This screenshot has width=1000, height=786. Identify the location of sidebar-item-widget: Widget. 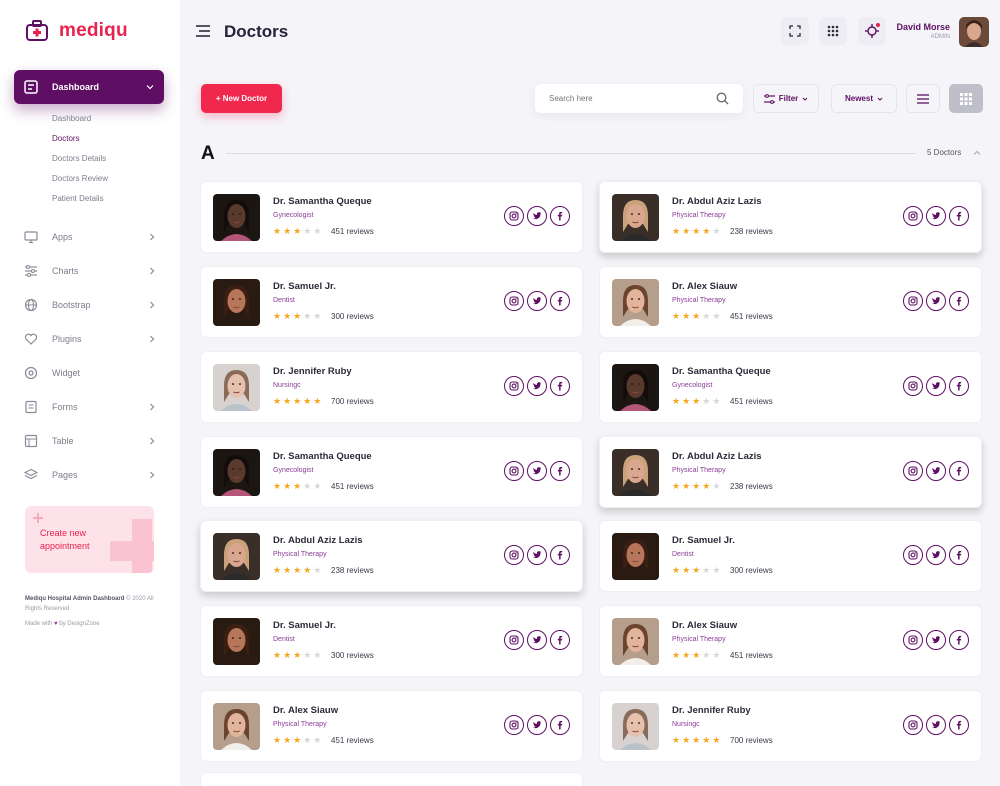
(90, 373).